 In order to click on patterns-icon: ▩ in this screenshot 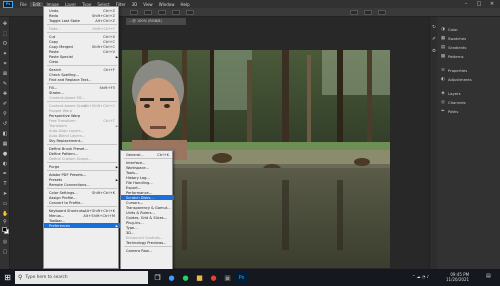, I will do `click(443, 56)`.